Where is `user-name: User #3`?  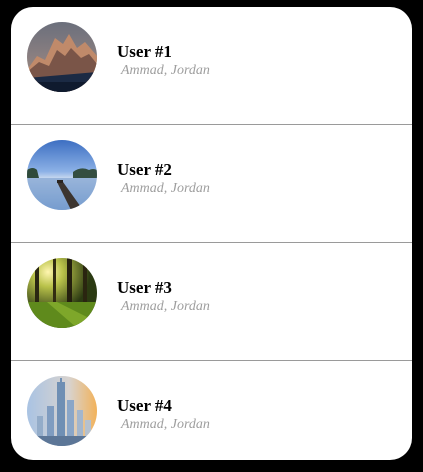 user-name: User #3 is located at coordinates (144, 287).